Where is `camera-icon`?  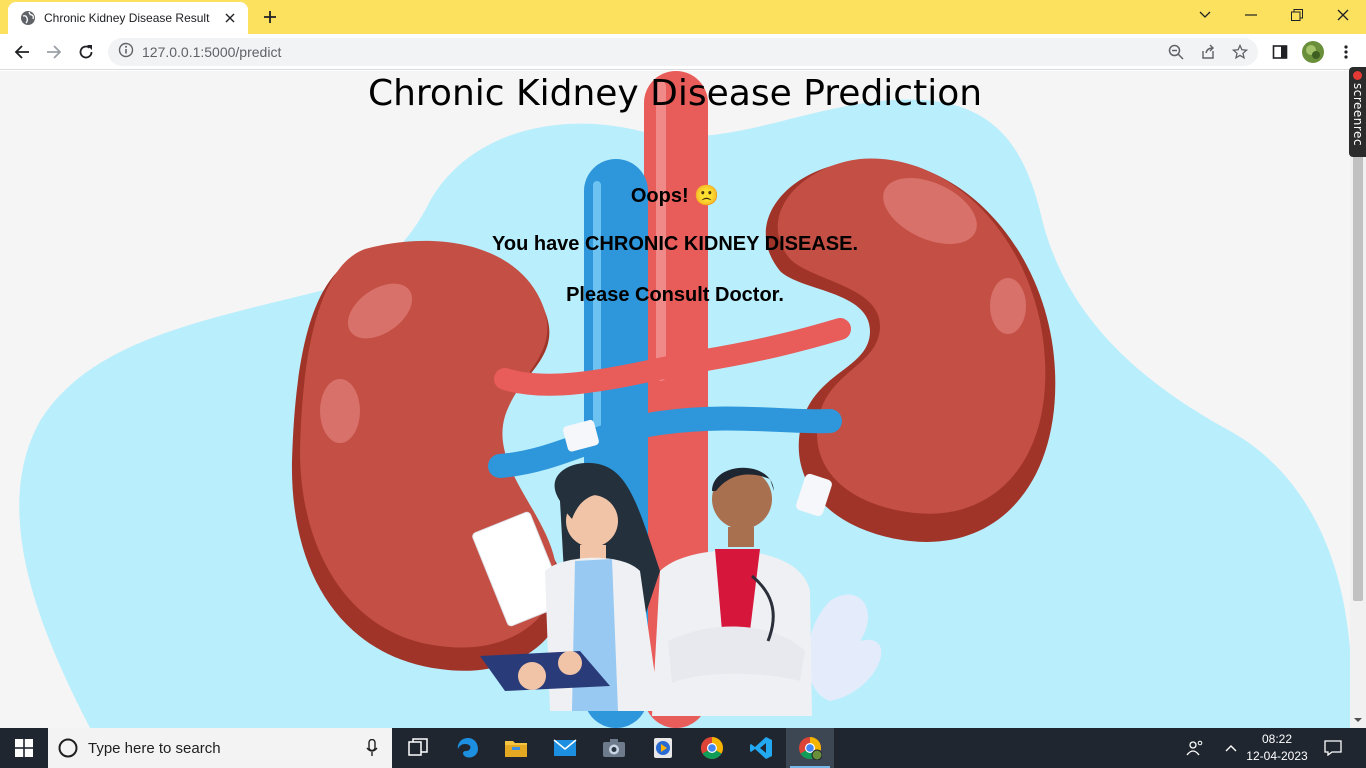
camera-icon is located at coordinates (614, 748).